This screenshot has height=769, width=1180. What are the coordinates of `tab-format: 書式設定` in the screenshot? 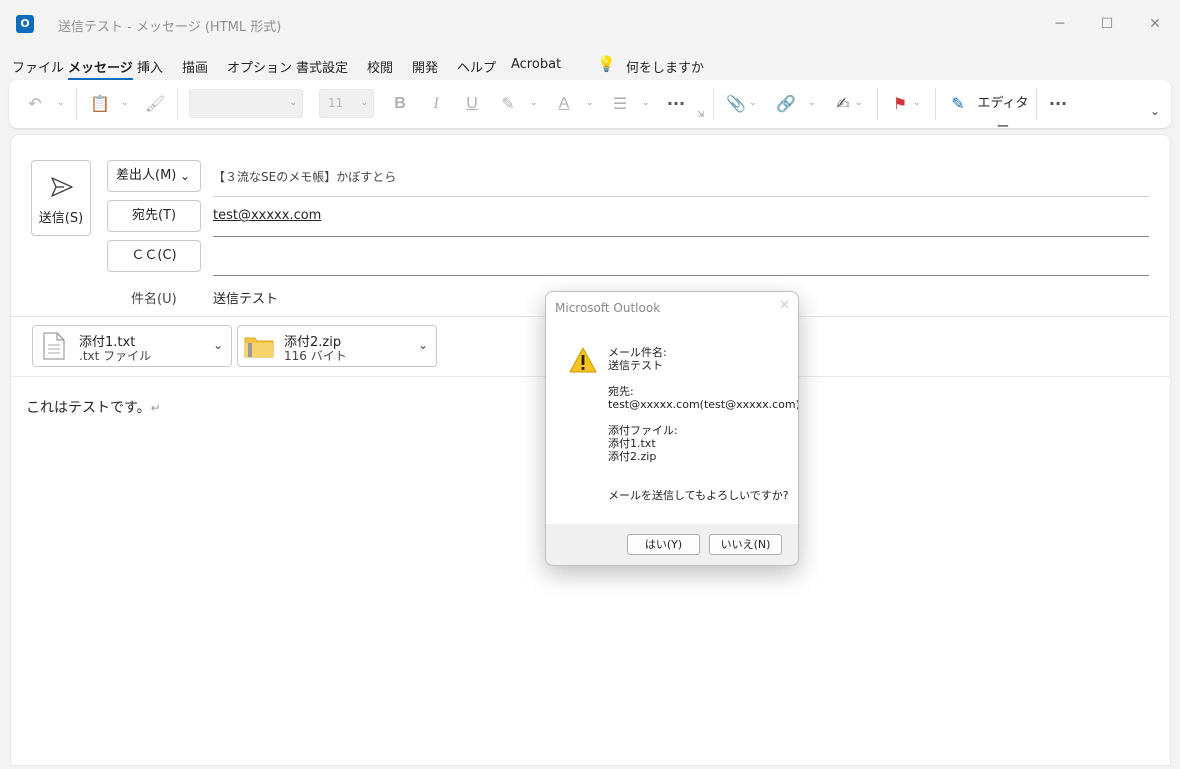 It's located at (322, 66).